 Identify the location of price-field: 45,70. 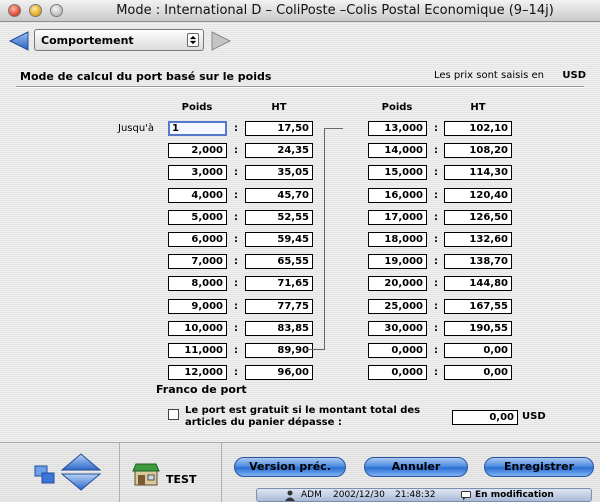
(279, 195).